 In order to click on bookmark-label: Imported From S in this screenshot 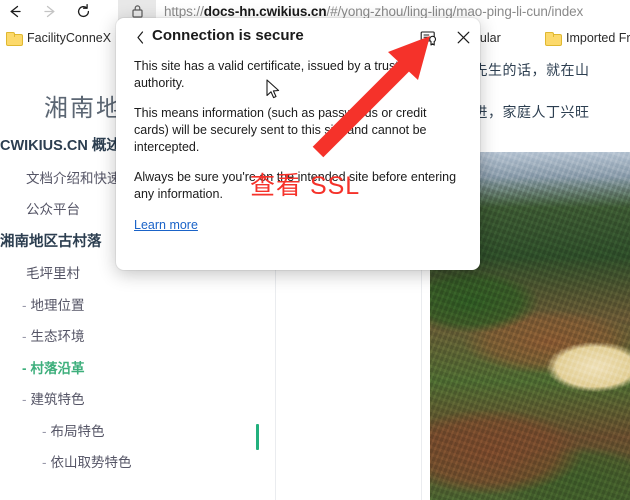, I will do `click(598, 38)`.